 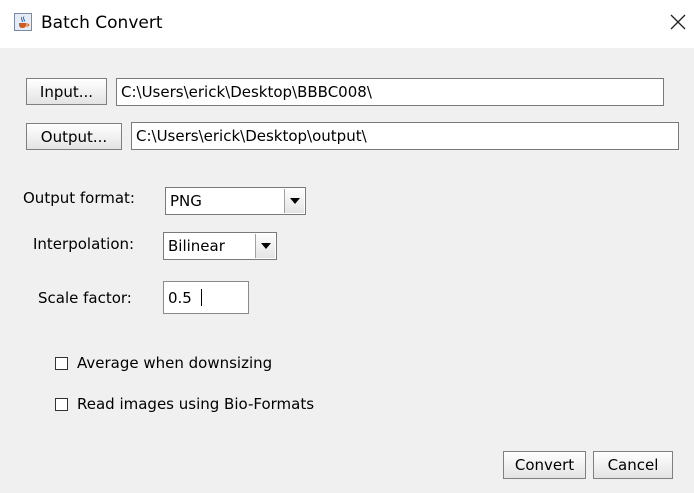 I want to click on scale-factor-input: 0.5, so click(x=206, y=297).